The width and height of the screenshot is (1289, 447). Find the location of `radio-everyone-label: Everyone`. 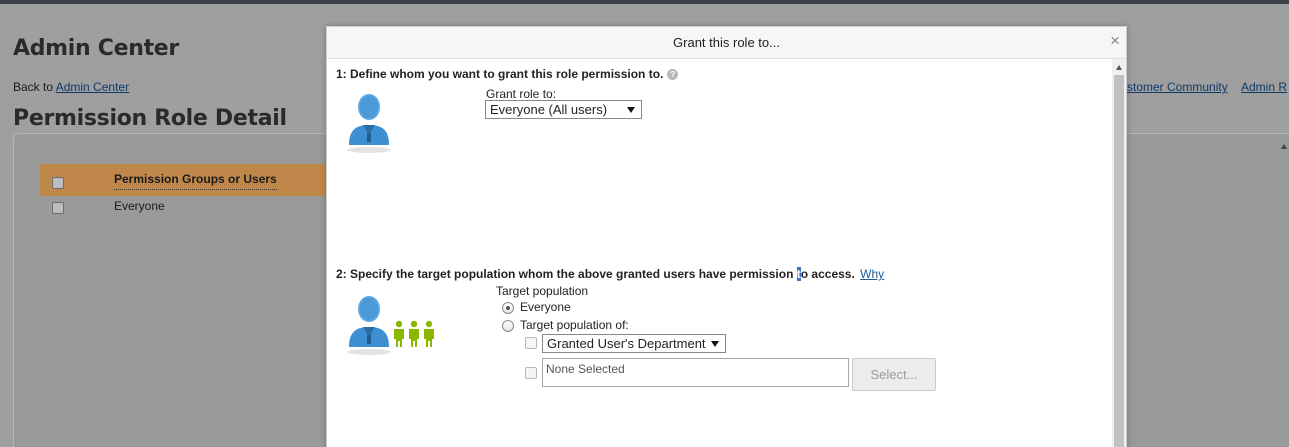

radio-everyone-label: Everyone is located at coordinates (545, 307).